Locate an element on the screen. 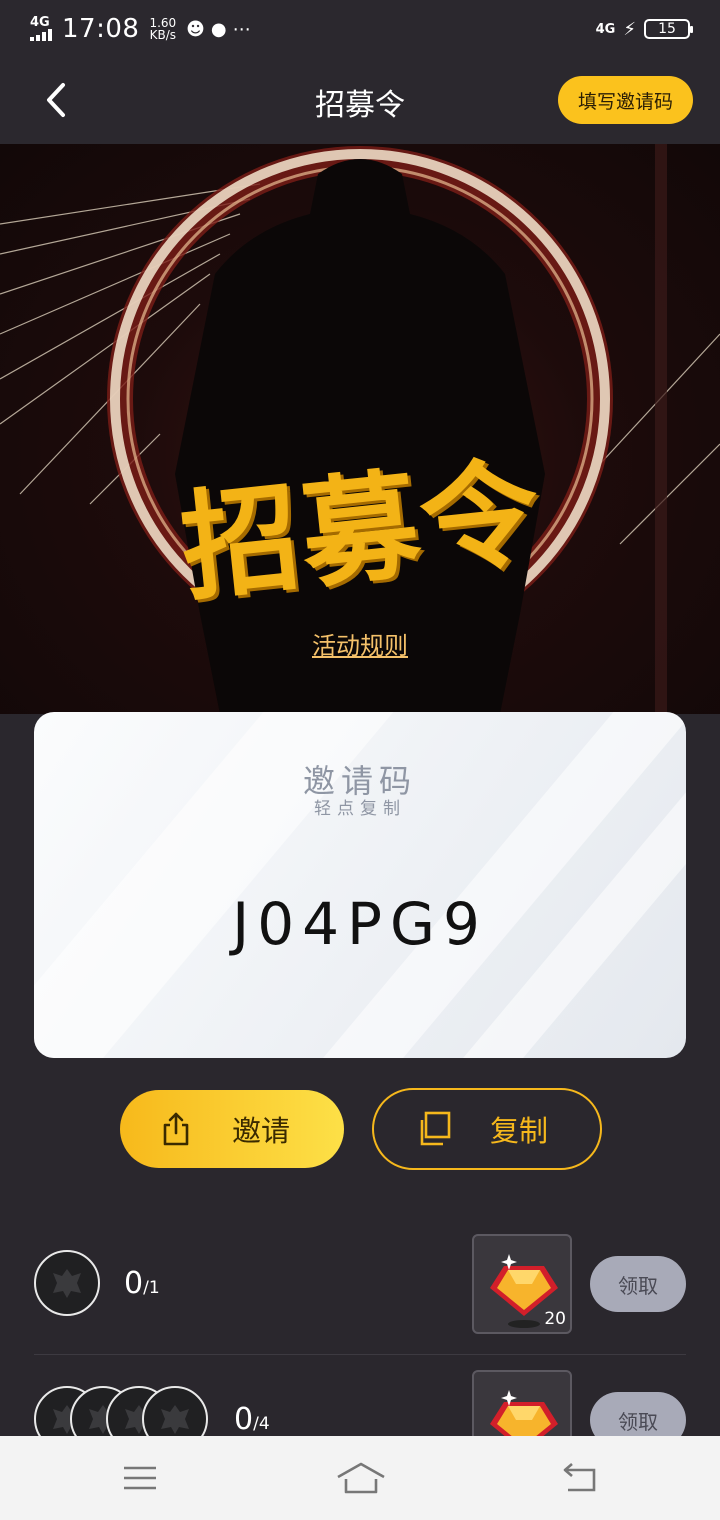 The width and height of the screenshot is (720, 1520). network-indicator: 4G is located at coordinates (41, 28).